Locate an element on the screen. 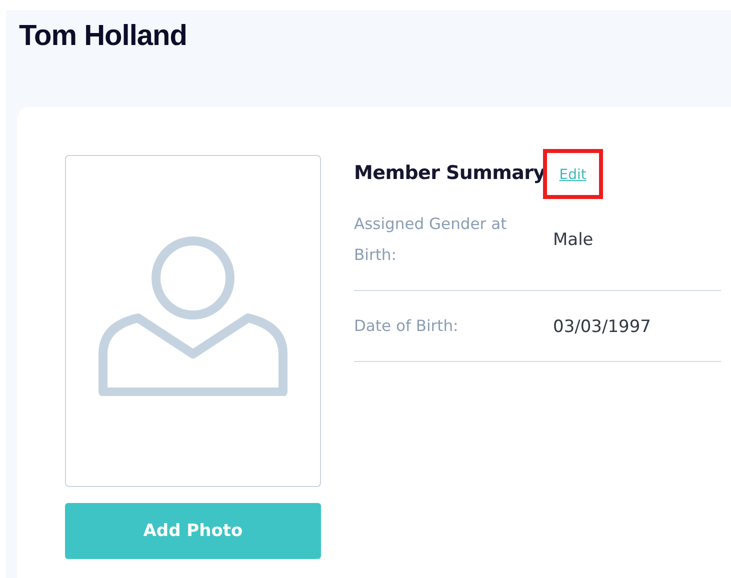 The width and height of the screenshot is (731, 578). highlight-box is located at coordinates (573, 173).